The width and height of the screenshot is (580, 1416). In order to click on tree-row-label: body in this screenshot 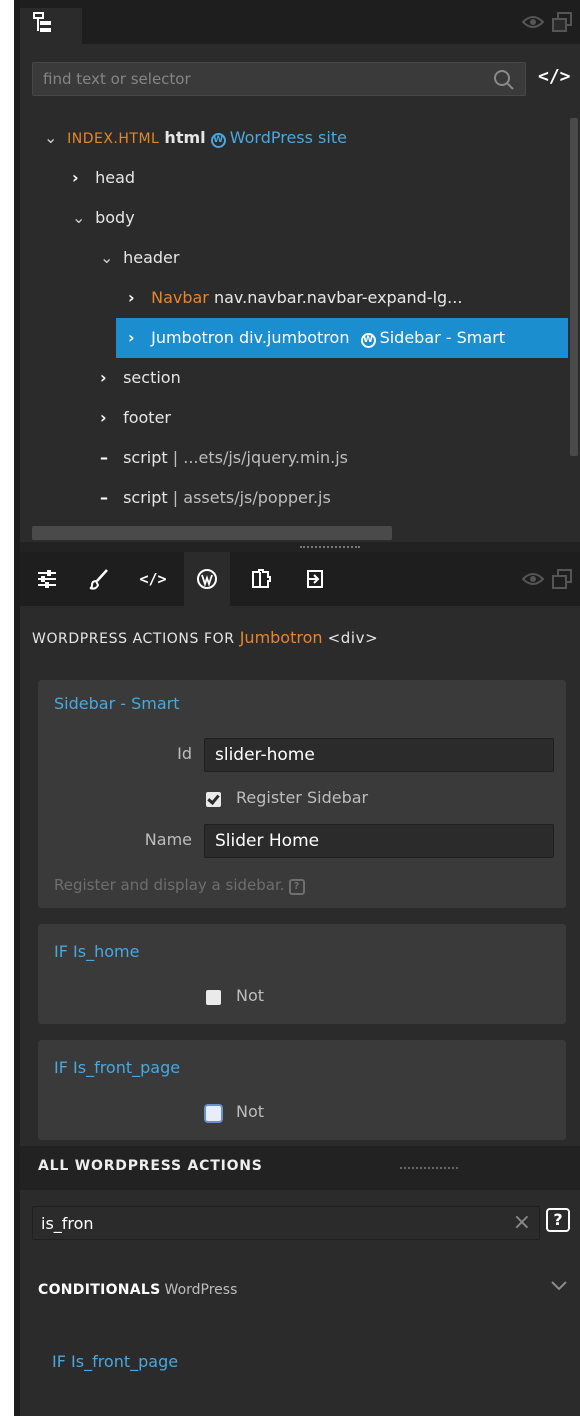, I will do `click(115, 217)`.